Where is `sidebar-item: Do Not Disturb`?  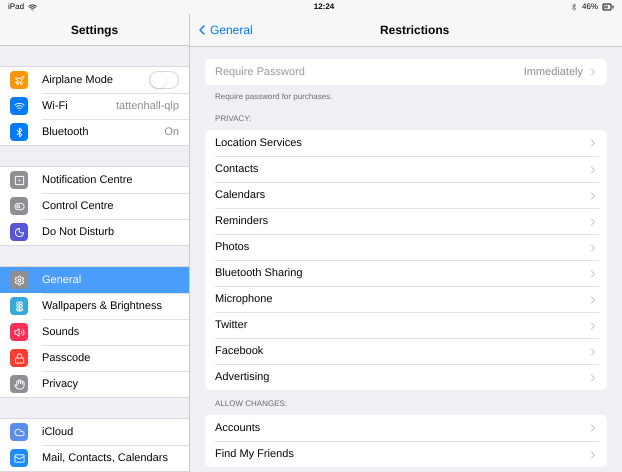 sidebar-item: Do Not Disturb is located at coordinates (94, 232).